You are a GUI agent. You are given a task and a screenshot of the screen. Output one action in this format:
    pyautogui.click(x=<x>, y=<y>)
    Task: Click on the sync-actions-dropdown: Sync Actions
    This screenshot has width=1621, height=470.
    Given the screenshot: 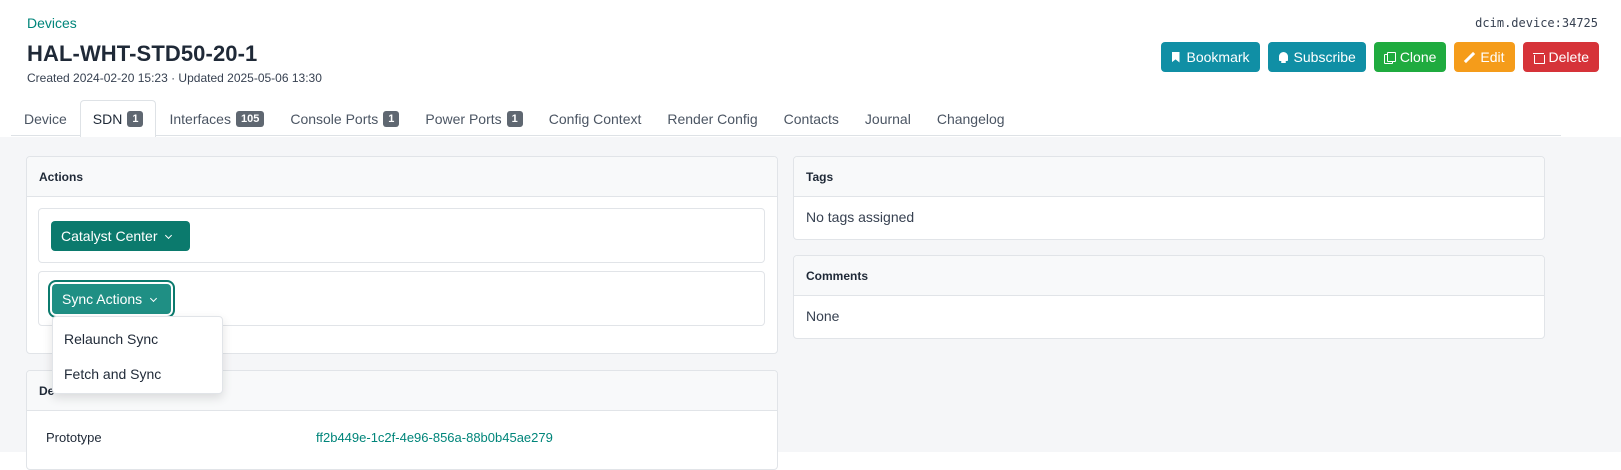 What is the action you would take?
    pyautogui.click(x=111, y=299)
    